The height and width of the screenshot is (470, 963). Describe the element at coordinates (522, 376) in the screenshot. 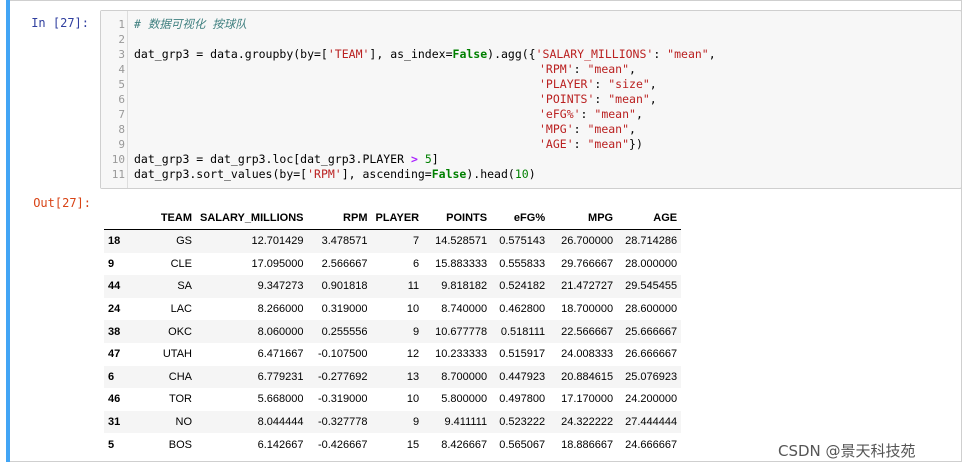

I see `table-cell: 0.447923` at that location.